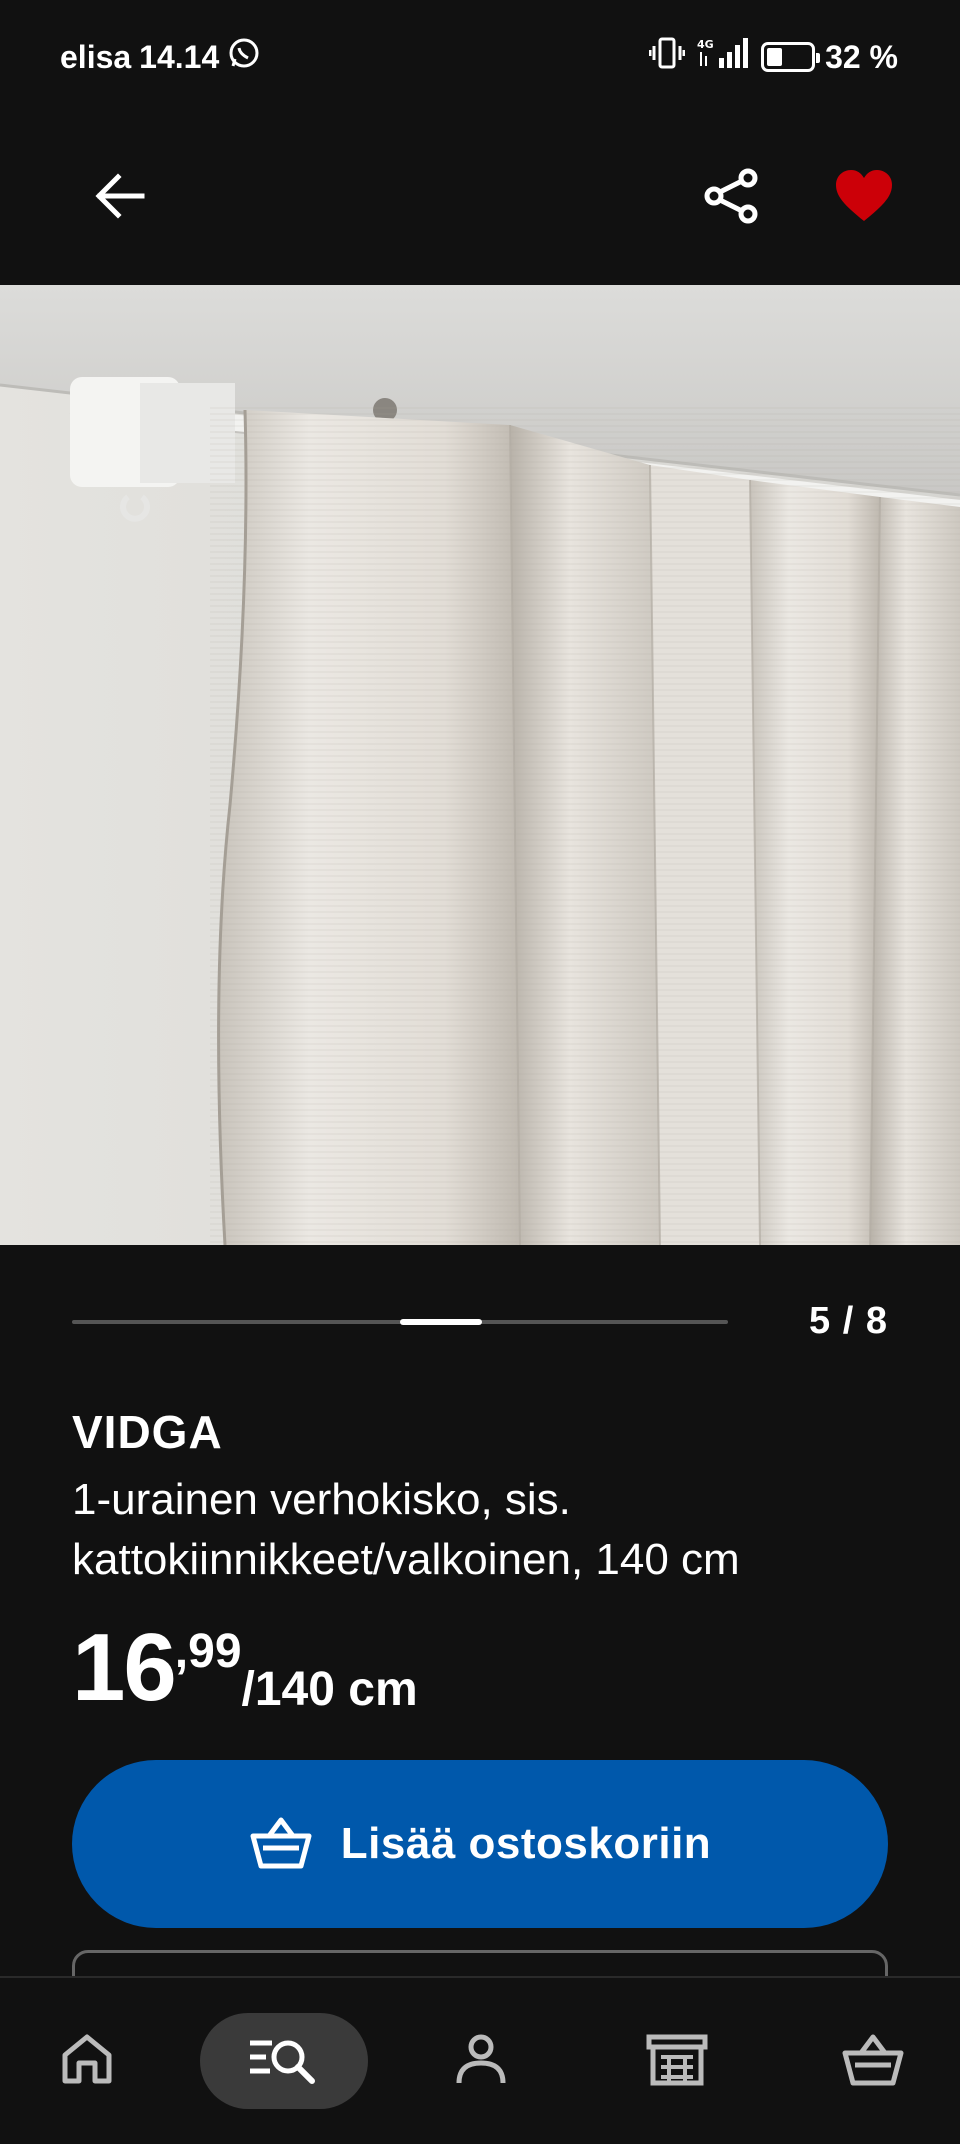 The height and width of the screenshot is (2144, 960). What do you see at coordinates (526, 1843) in the screenshot?
I see `add-to-cart-label: Lisää ostoskoriin` at bounding box center [526, 1843].